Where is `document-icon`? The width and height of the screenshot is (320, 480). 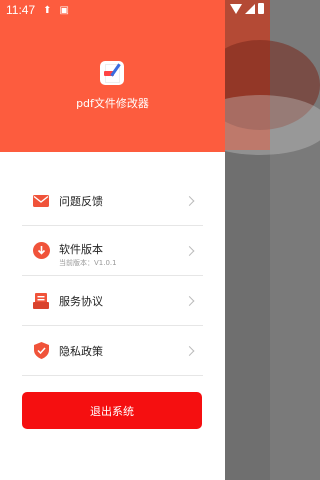 document-icon is located at coordinates (41, 301).